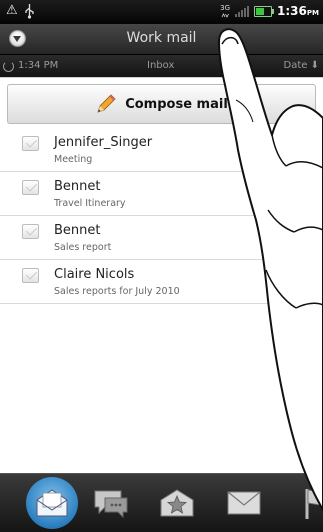 This screenshot has width=323, height=532. I want to click on message-subject: Sales report, so click(83, 247).